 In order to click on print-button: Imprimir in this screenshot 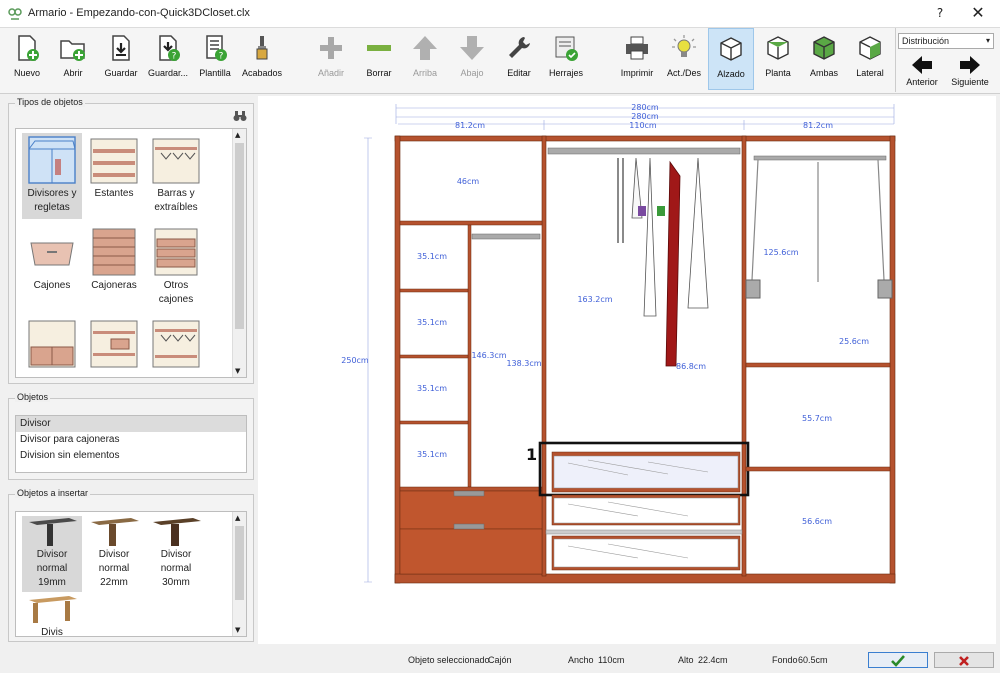, I will do `click(637, 59)`.